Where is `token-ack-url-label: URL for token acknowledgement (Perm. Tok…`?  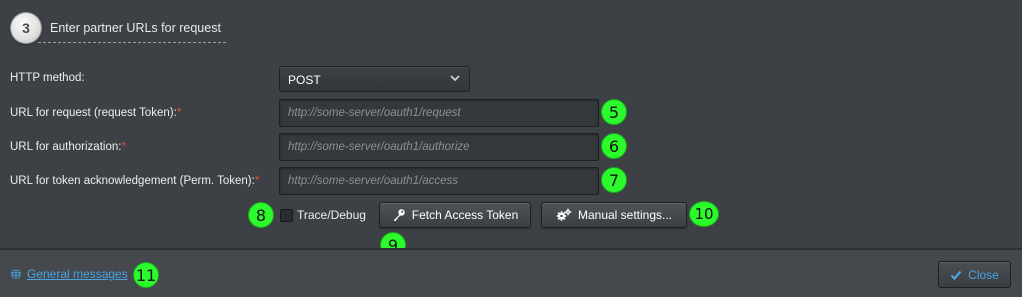
token-ack-url-label: URL for token acknowledgement (Perm. Tok… is located at coordinates (134, 181).